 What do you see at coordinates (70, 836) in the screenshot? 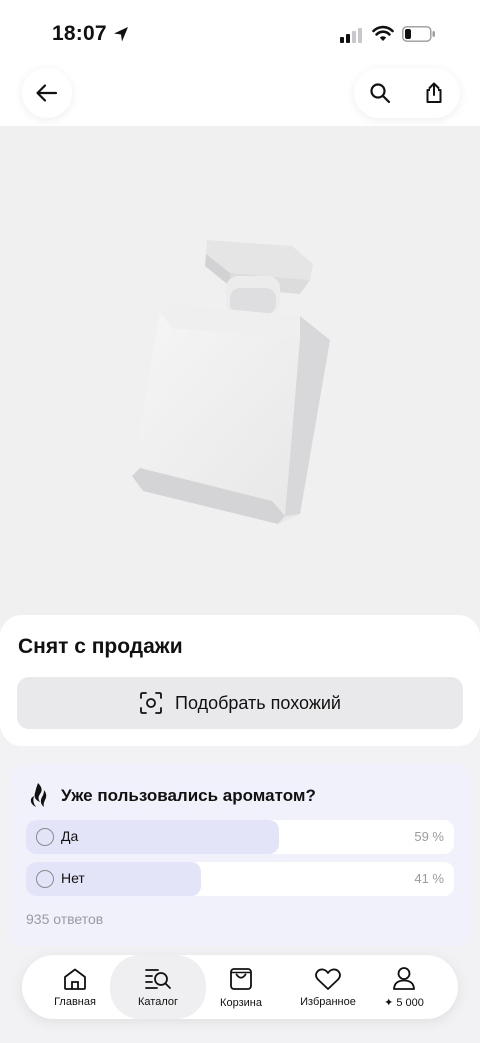
I see `poll-option-label: Да` at bounding box center [70, 836].